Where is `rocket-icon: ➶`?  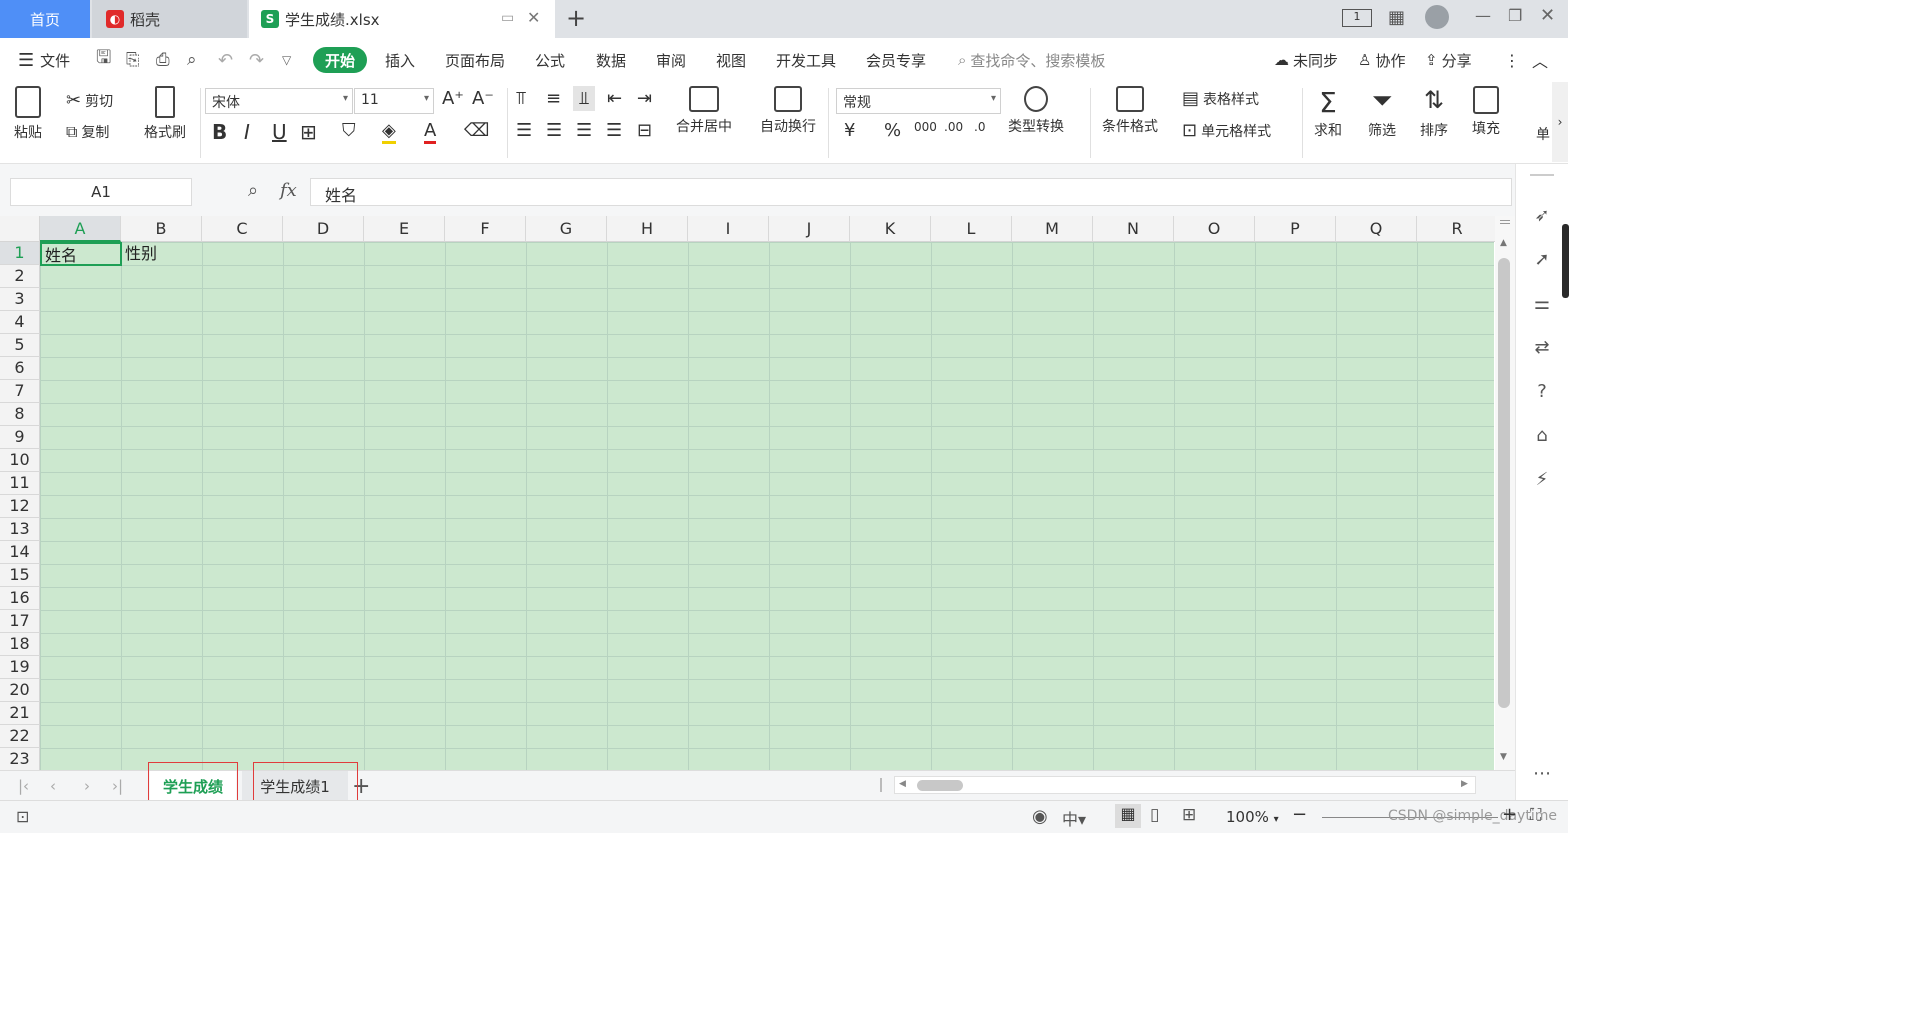
rocket-icon: ➶ is located at coordinates (1542, 216).